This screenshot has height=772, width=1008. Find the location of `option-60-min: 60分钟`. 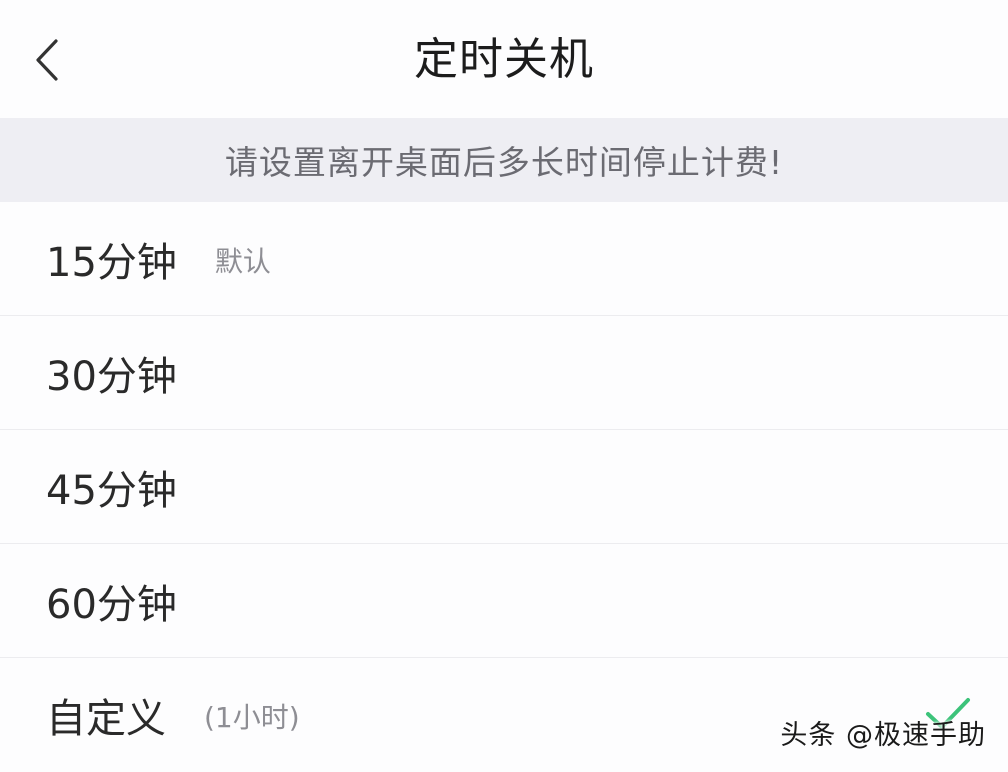

option-60-min: 60分钟 is located at coordinates (504, 601).